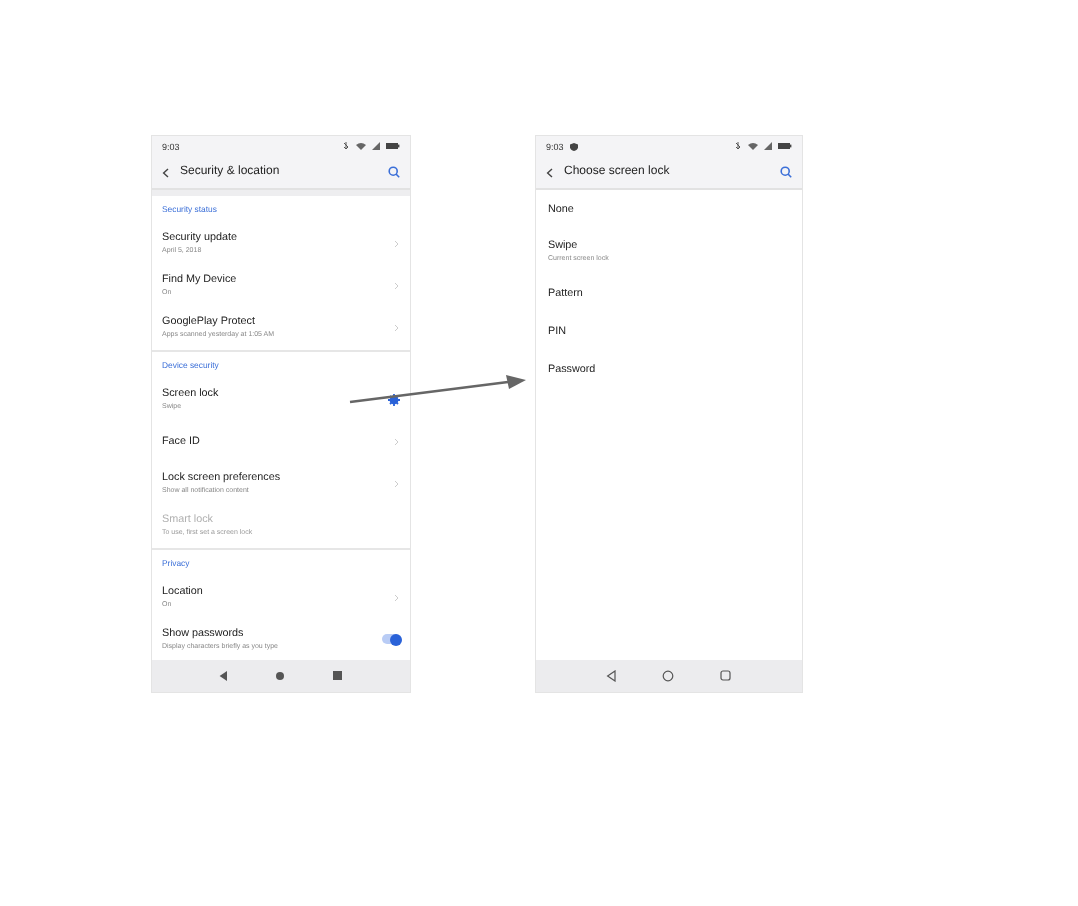 Image resolution: width=1078 pixels, height=906 pixels. I want to click on shield-icon, so click(573, 146).